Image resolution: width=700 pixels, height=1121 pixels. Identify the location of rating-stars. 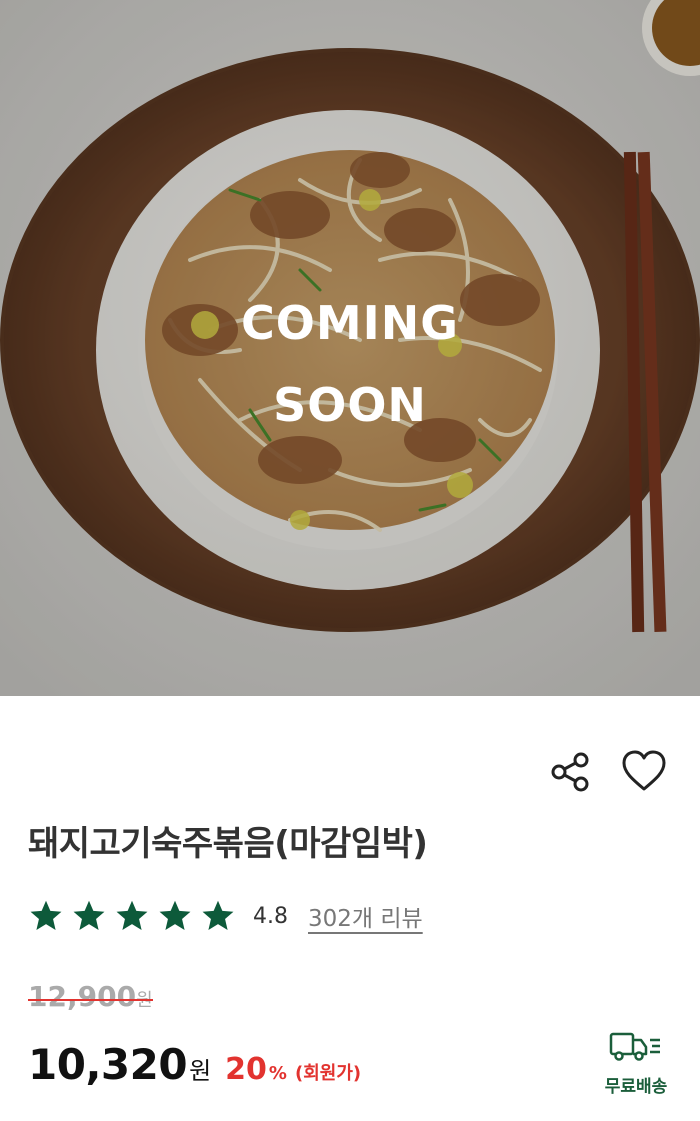
(135, 916).